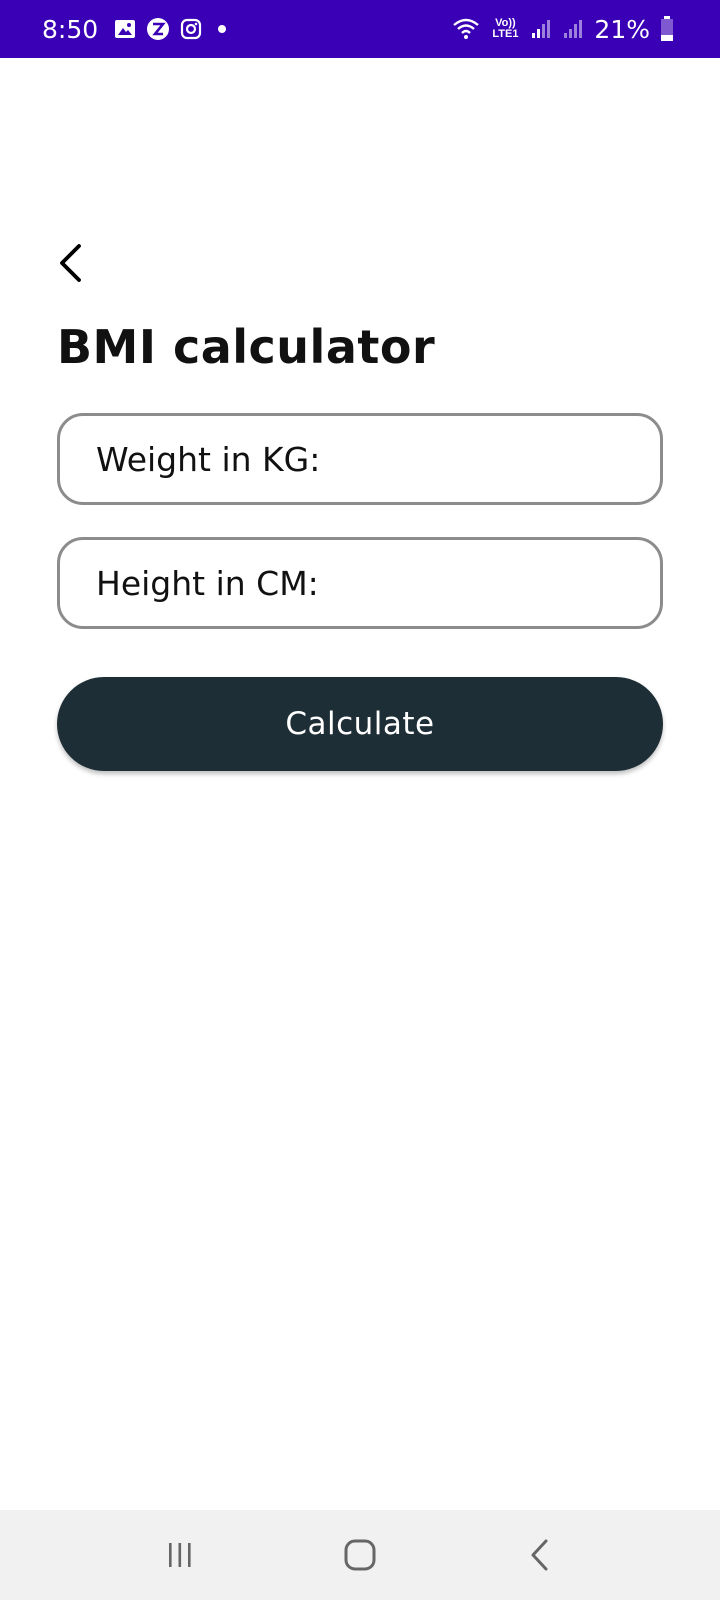  What do you see at coordinates (360, 724) in the screenshot?
I see `calculate-button: Calculate` at bounding box center [360, 724].